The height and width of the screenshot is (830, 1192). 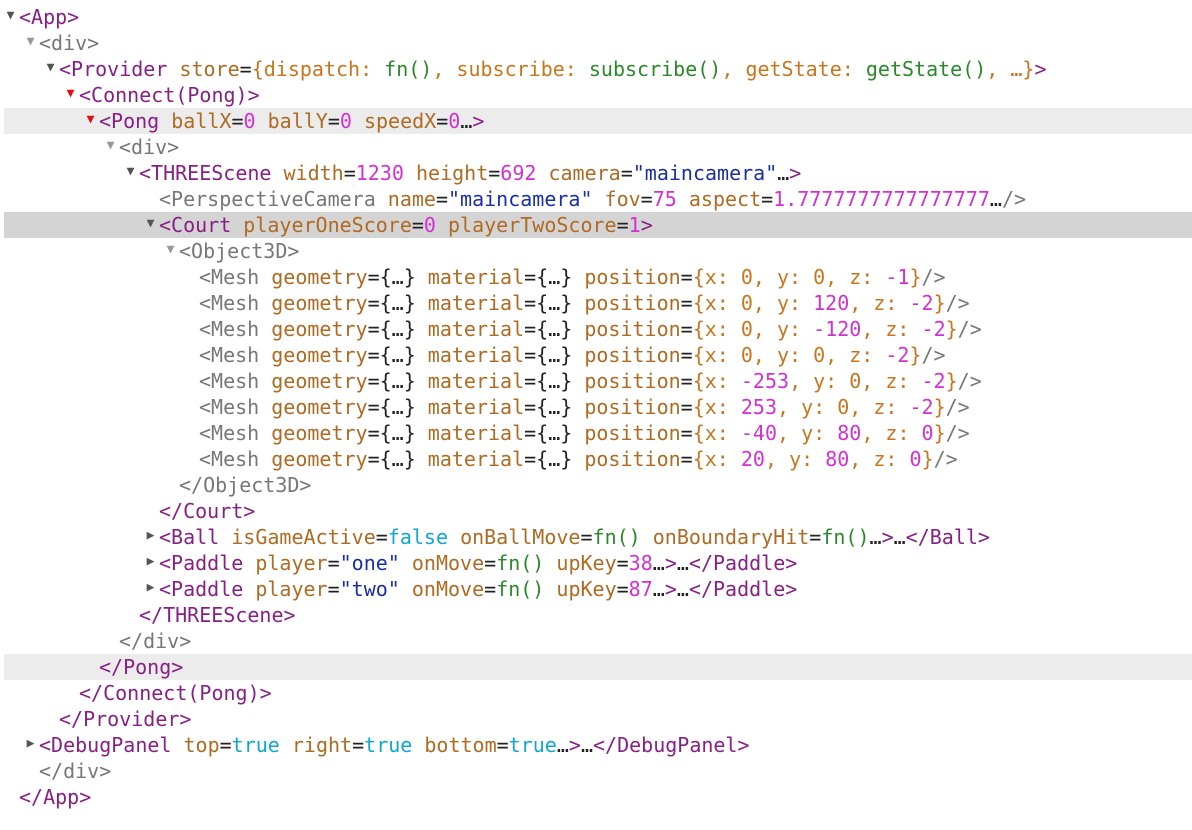 What do you see at coordinates (596, 797) in the screenshot?
I see `tree-row-app-close: ▼</App>` at bounding box center [596, 797].